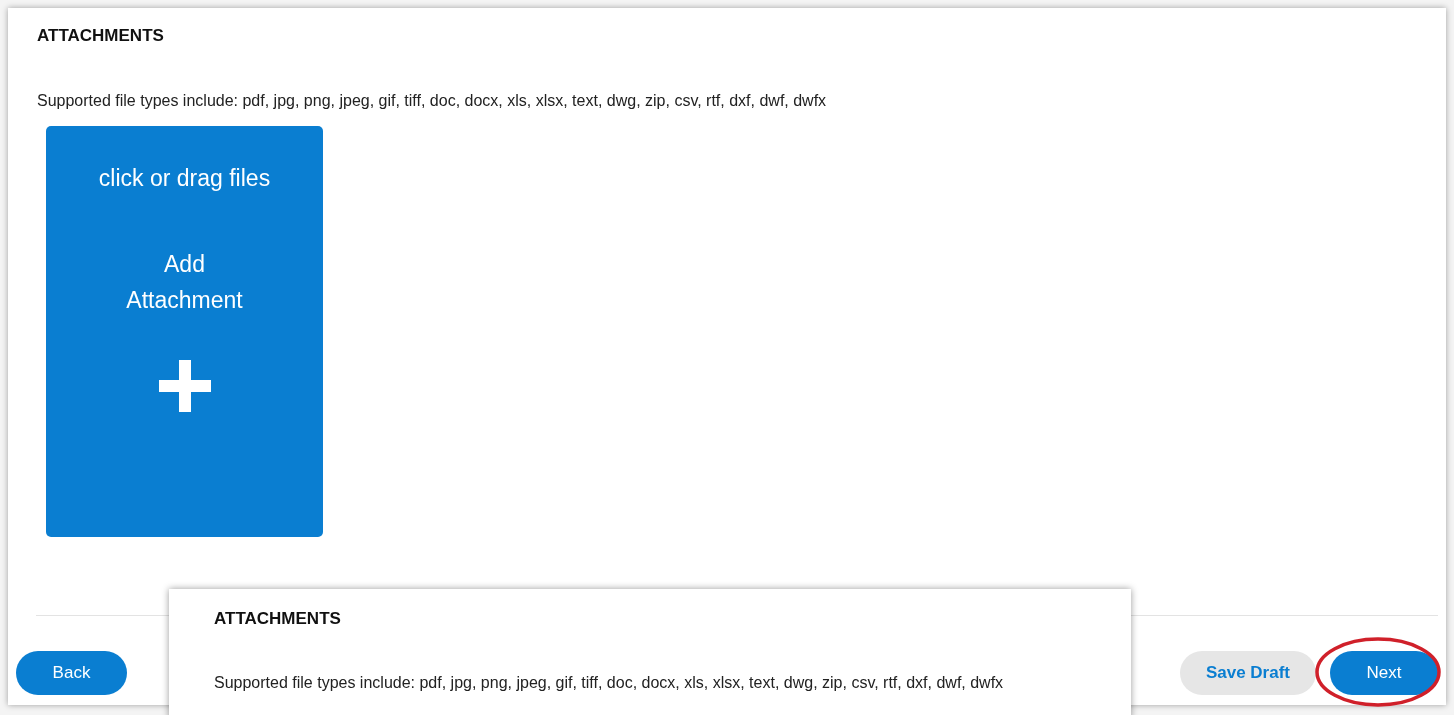  What do you see at coordinates (184, 282) in the screenshot?
I see `dropzone-label: Add Attachment` at bounding box center [184, 282].